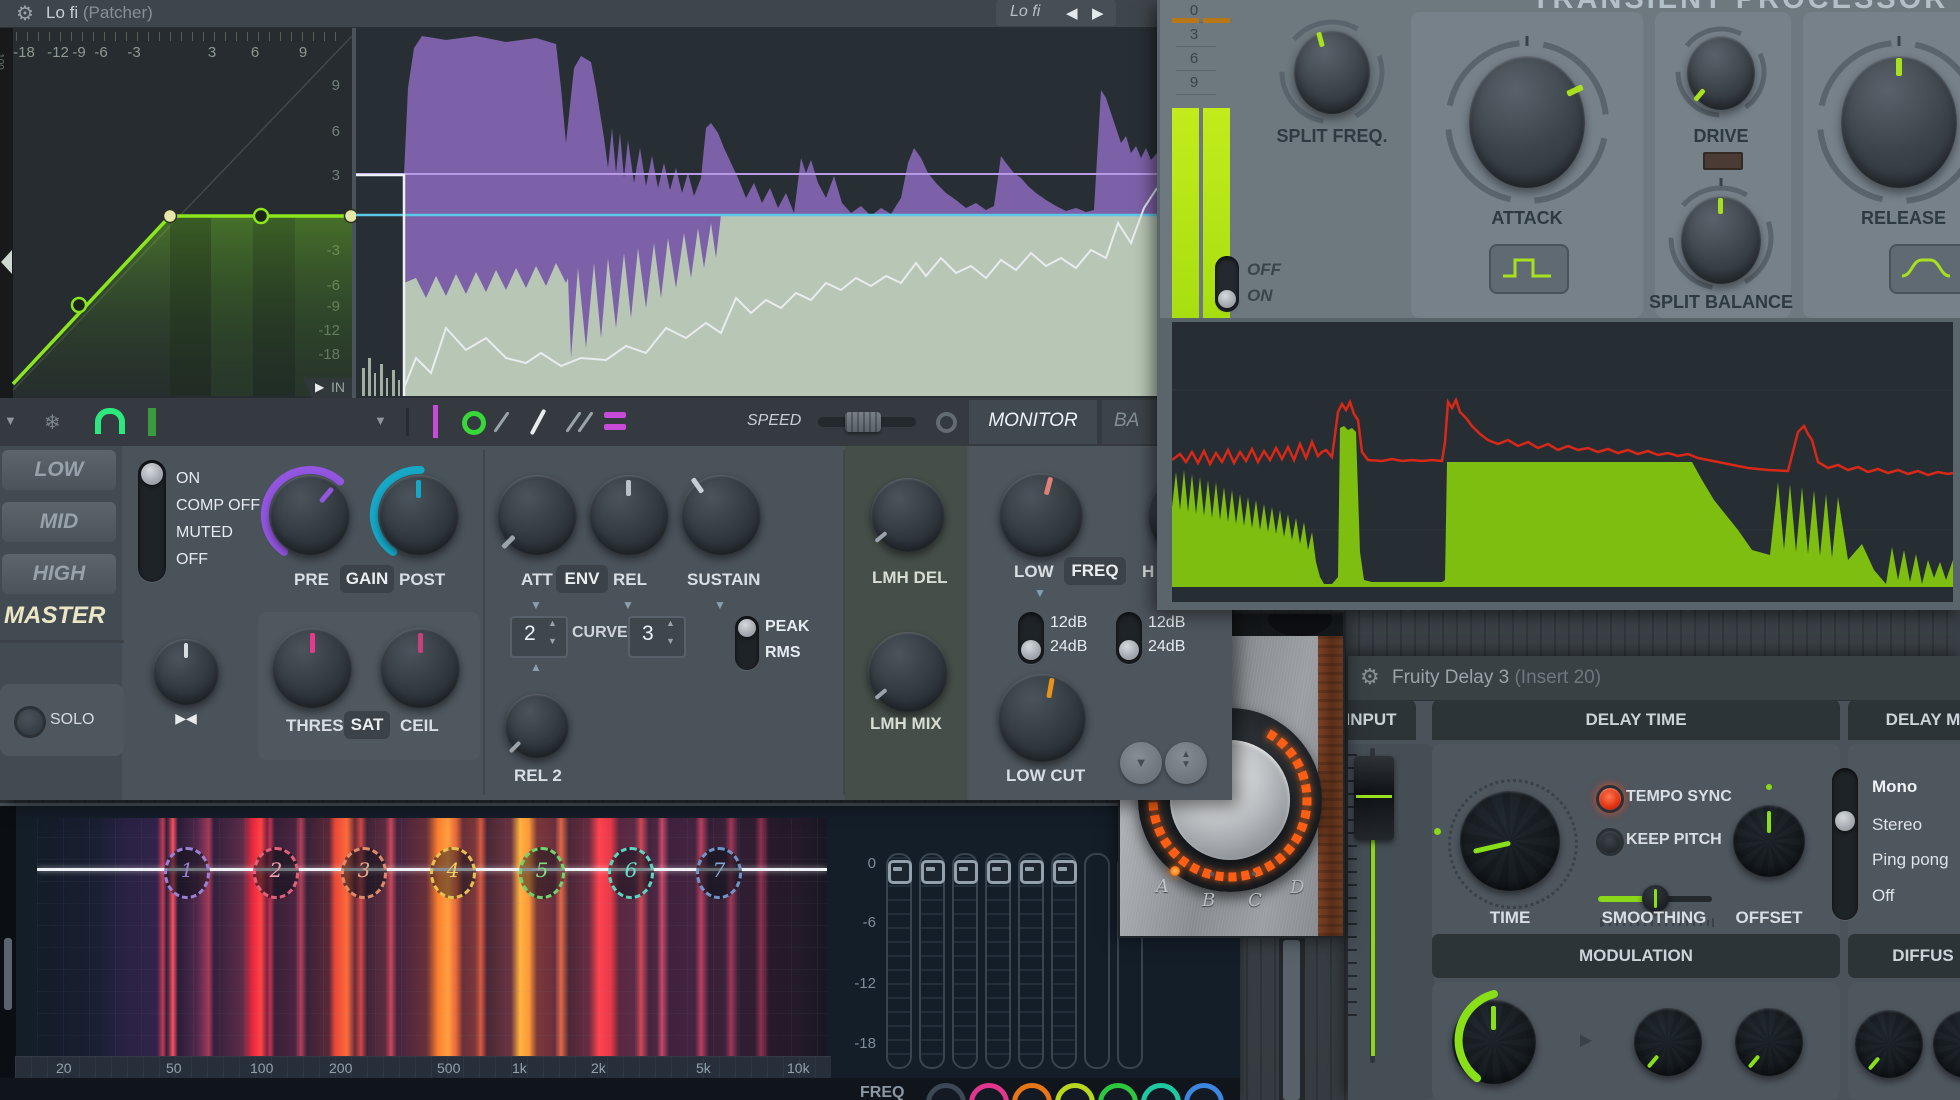  Describe the element at coordinates (1162, 886) in the screenshot. I see `hardware-letter-a: A` at that location.